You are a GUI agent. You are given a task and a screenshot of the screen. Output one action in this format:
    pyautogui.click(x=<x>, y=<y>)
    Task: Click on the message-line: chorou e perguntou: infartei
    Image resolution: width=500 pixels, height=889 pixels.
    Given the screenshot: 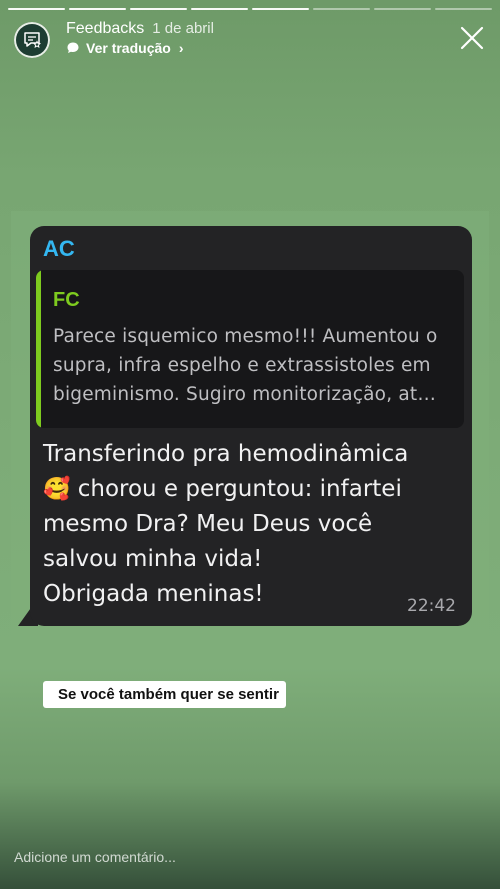 What is the action you would take?
    pyautogui.click(x=239, y=489)
    